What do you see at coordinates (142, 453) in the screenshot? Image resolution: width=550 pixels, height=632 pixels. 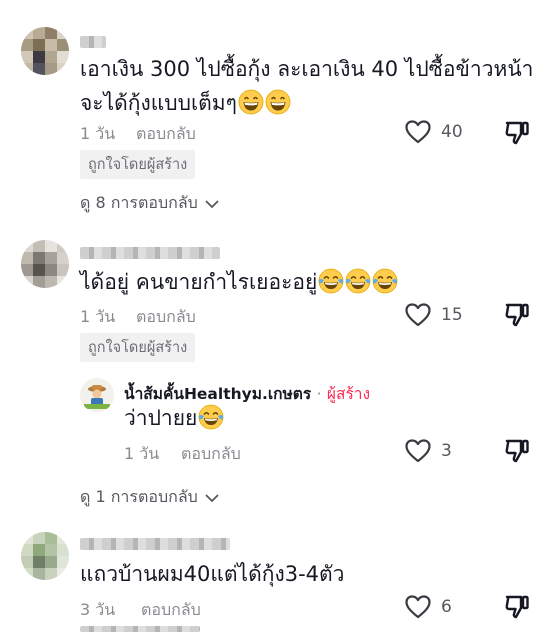 I see `reply-time: 1 วัน` at bounding box center [142, 453].